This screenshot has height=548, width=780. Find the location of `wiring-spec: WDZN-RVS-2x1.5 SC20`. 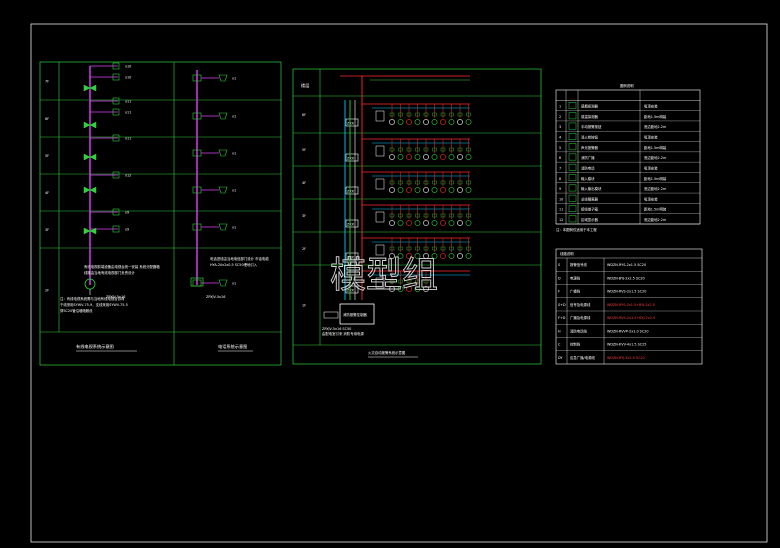

wiring-spec: WDZN-RVS-2x1.5 SC20 is located at coordinates (626, 292).